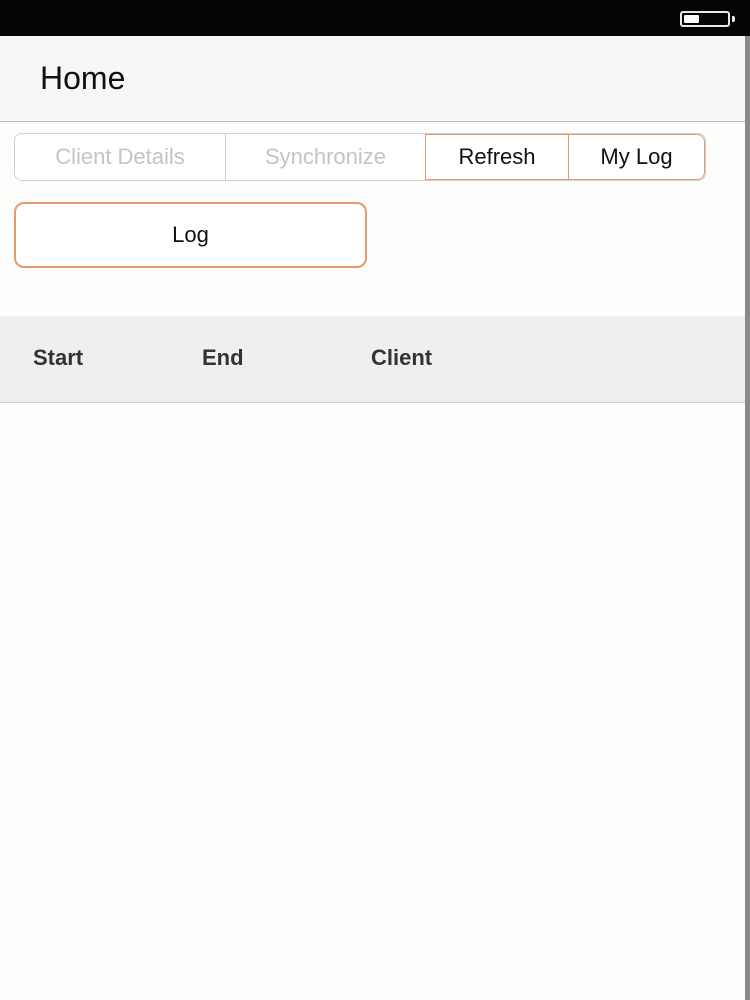  I want to click on status-bar, so click(375, 18).